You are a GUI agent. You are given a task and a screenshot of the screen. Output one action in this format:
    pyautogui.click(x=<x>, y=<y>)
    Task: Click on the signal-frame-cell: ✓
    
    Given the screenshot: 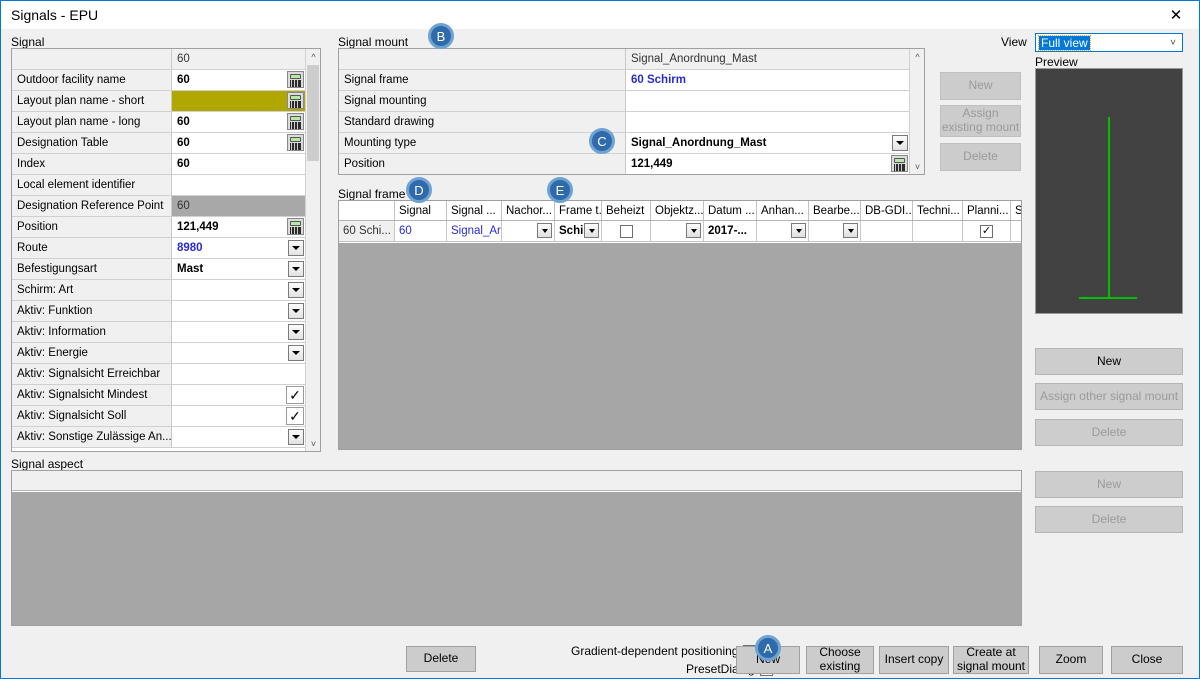 What is the action you would take?
    pyautogui.click(x=987, y=231)
    